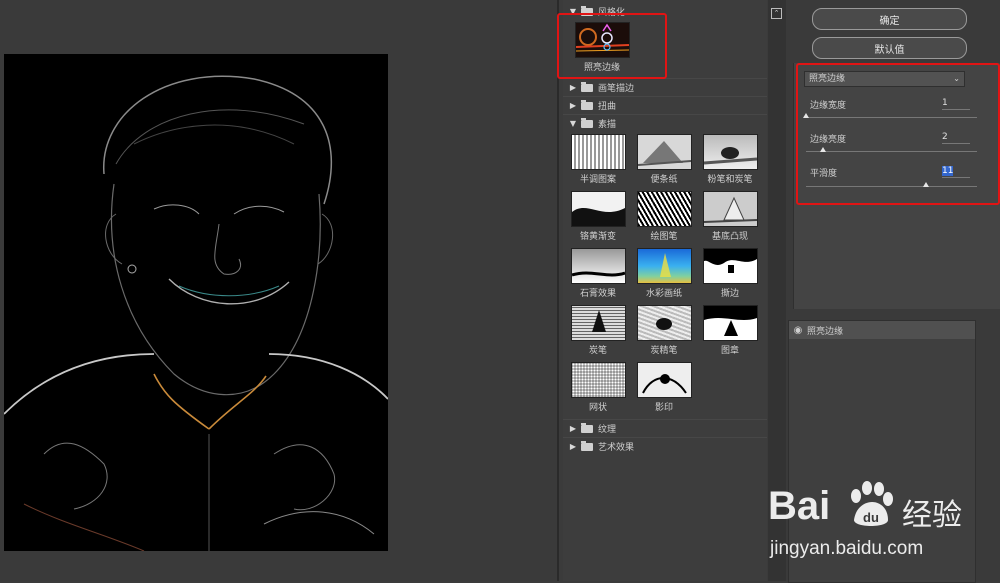  I want to click on default-button: 默认值, so click(889, 48).